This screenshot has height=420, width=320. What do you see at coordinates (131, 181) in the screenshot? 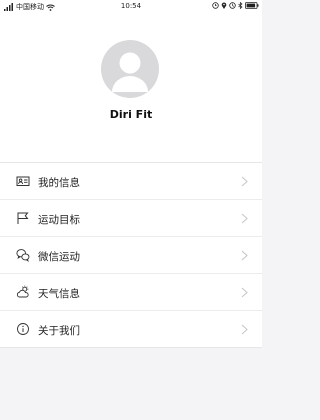
I see `menu-item-my-info: 我的信息` at bounding box center [131, 181].